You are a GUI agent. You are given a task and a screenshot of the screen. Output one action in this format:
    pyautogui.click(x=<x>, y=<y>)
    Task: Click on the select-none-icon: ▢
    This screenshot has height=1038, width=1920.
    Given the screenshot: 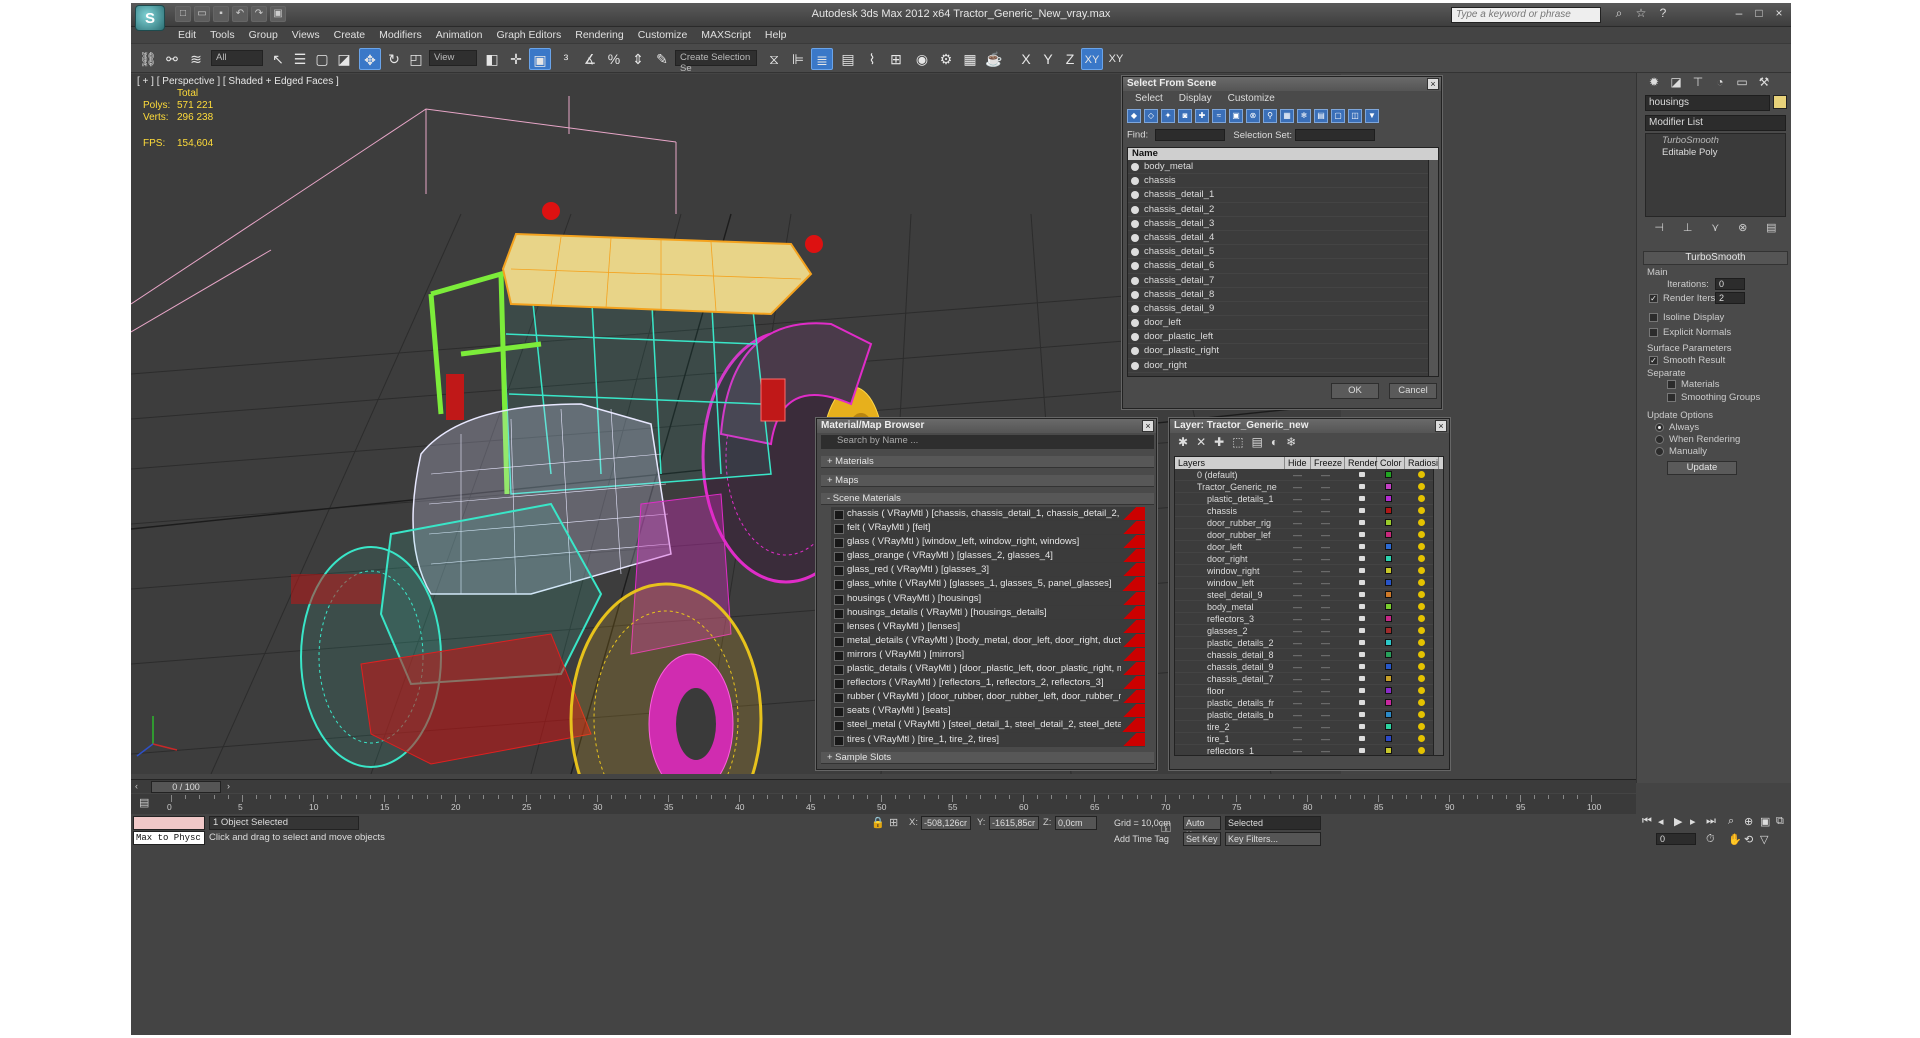 What is the action you would take?
    pyautogui.click(x=1338, y=116)
    